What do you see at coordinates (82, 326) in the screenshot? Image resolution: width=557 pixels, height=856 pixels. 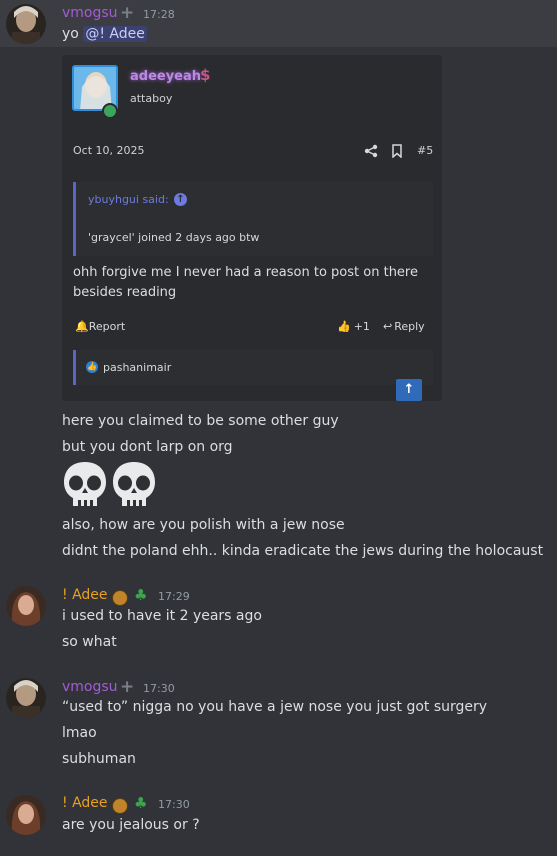 I see `bell-icon: 🔔` at bounding box center [82, 326].